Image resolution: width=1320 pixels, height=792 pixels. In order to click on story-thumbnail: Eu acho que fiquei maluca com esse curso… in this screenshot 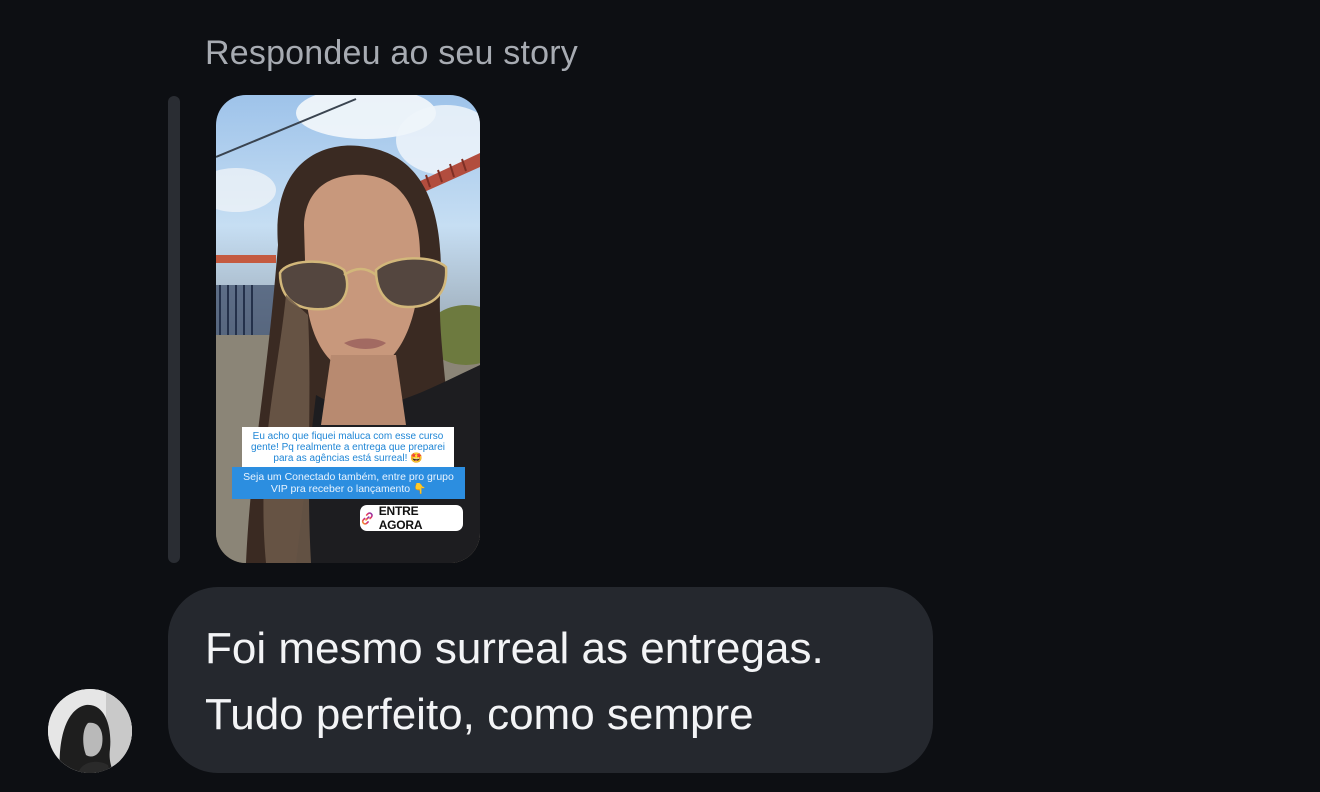, I will do `click(348, 329)`.